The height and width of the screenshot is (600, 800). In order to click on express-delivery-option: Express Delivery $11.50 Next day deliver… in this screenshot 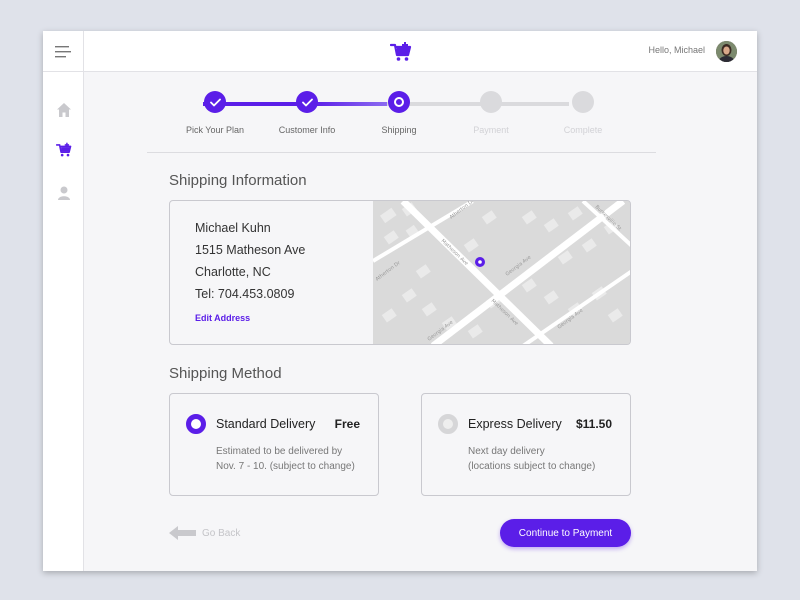, I will do `click(526, 444)`.